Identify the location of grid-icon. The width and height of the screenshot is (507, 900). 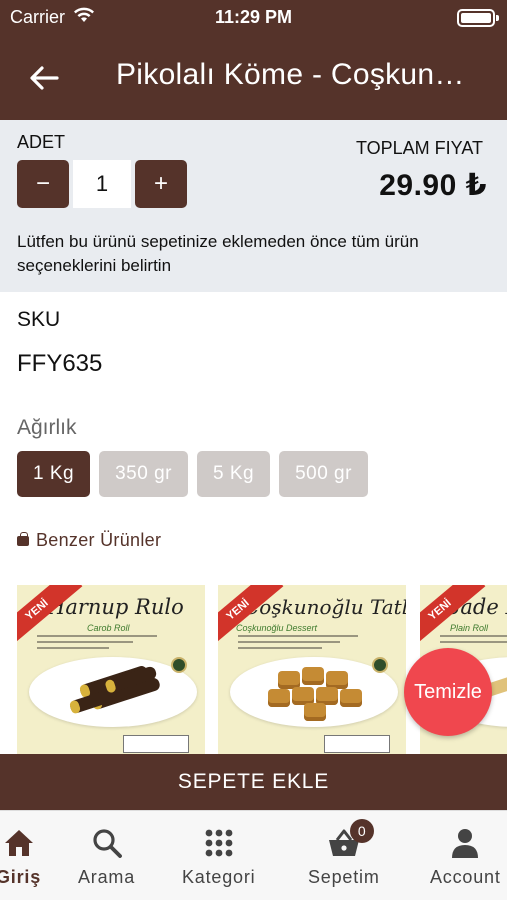
(219, 843).